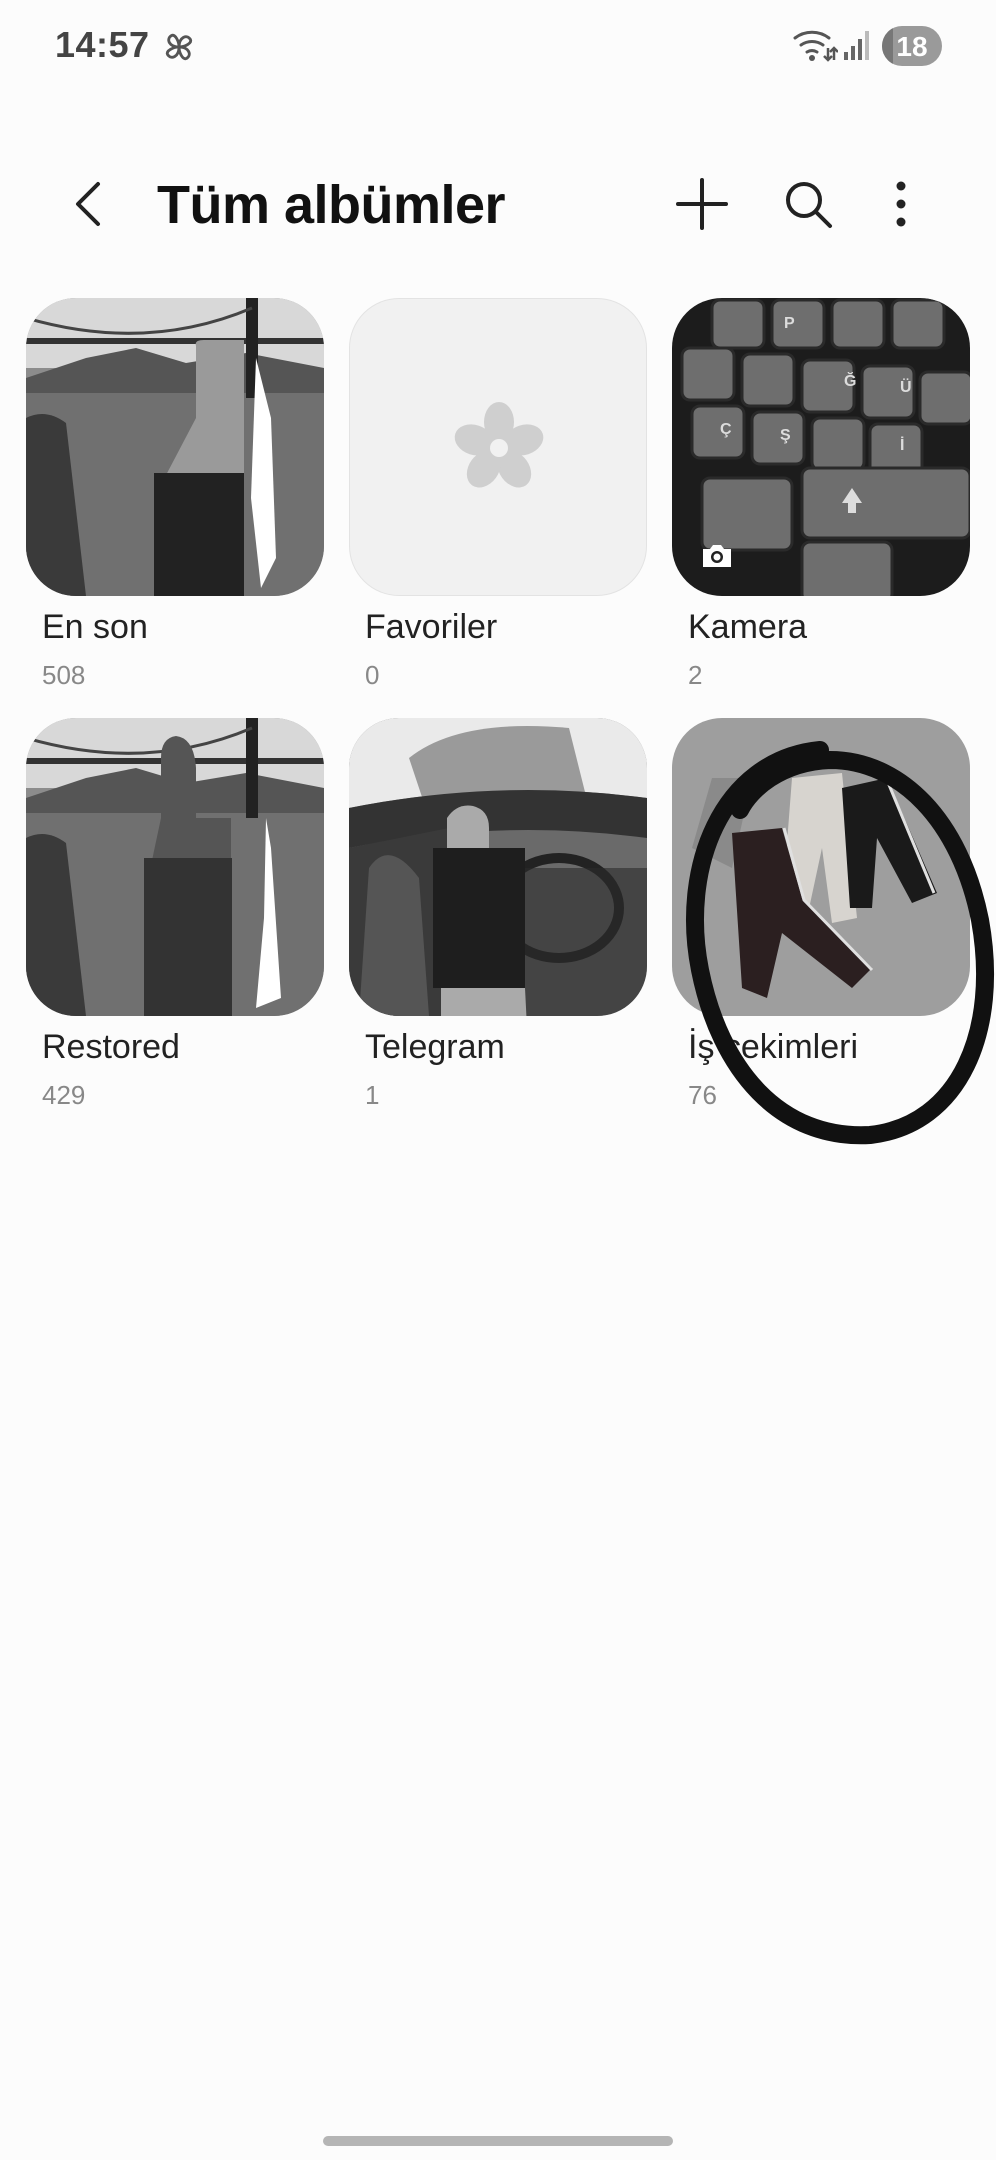  I want to click on wifi-icon, so click(815, 46).